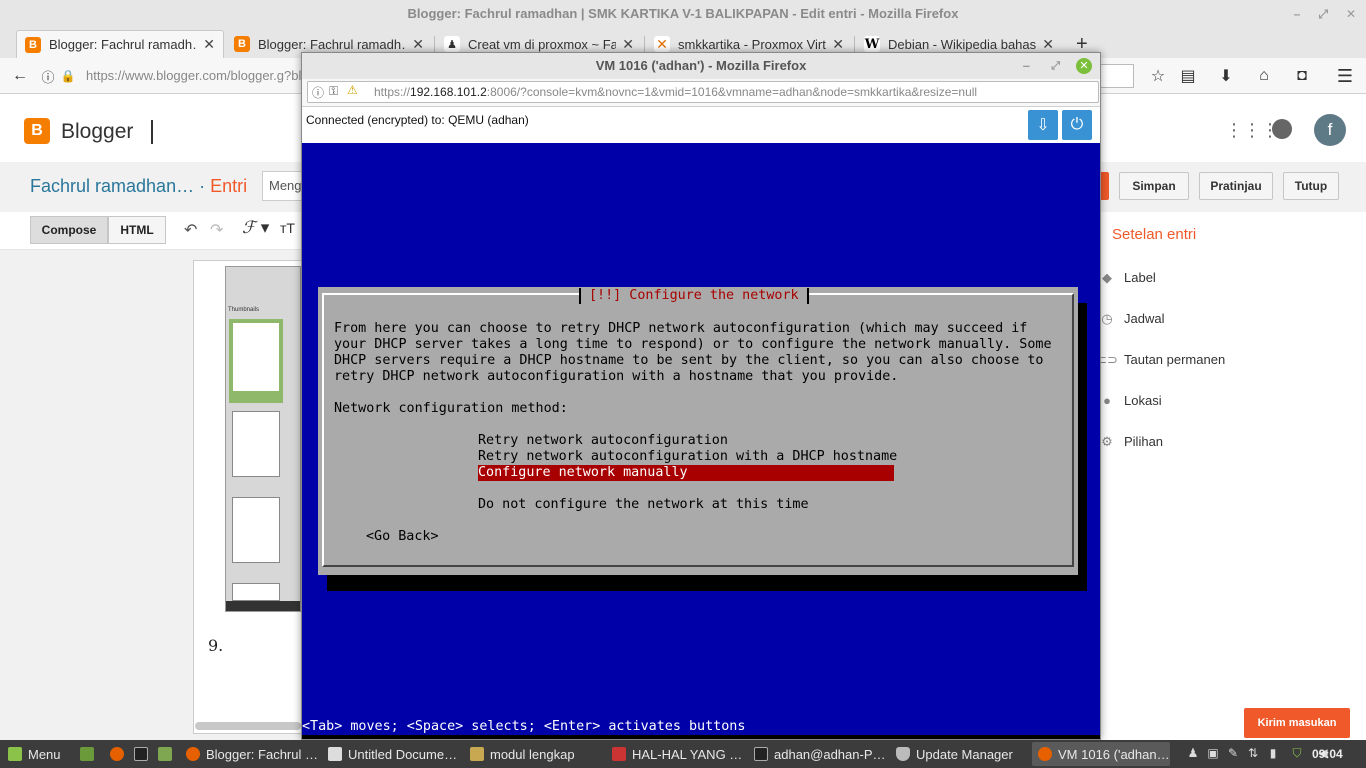  What do you see at coordinates (190, 230) in the screenshot?
I see `undo-icon: ↶` at bounding box center [190, 230].